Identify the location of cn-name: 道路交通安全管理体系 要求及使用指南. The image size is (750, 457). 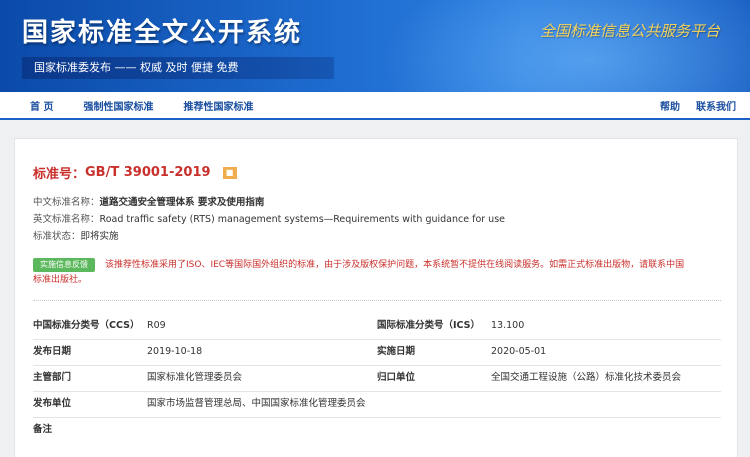
(182, 202).